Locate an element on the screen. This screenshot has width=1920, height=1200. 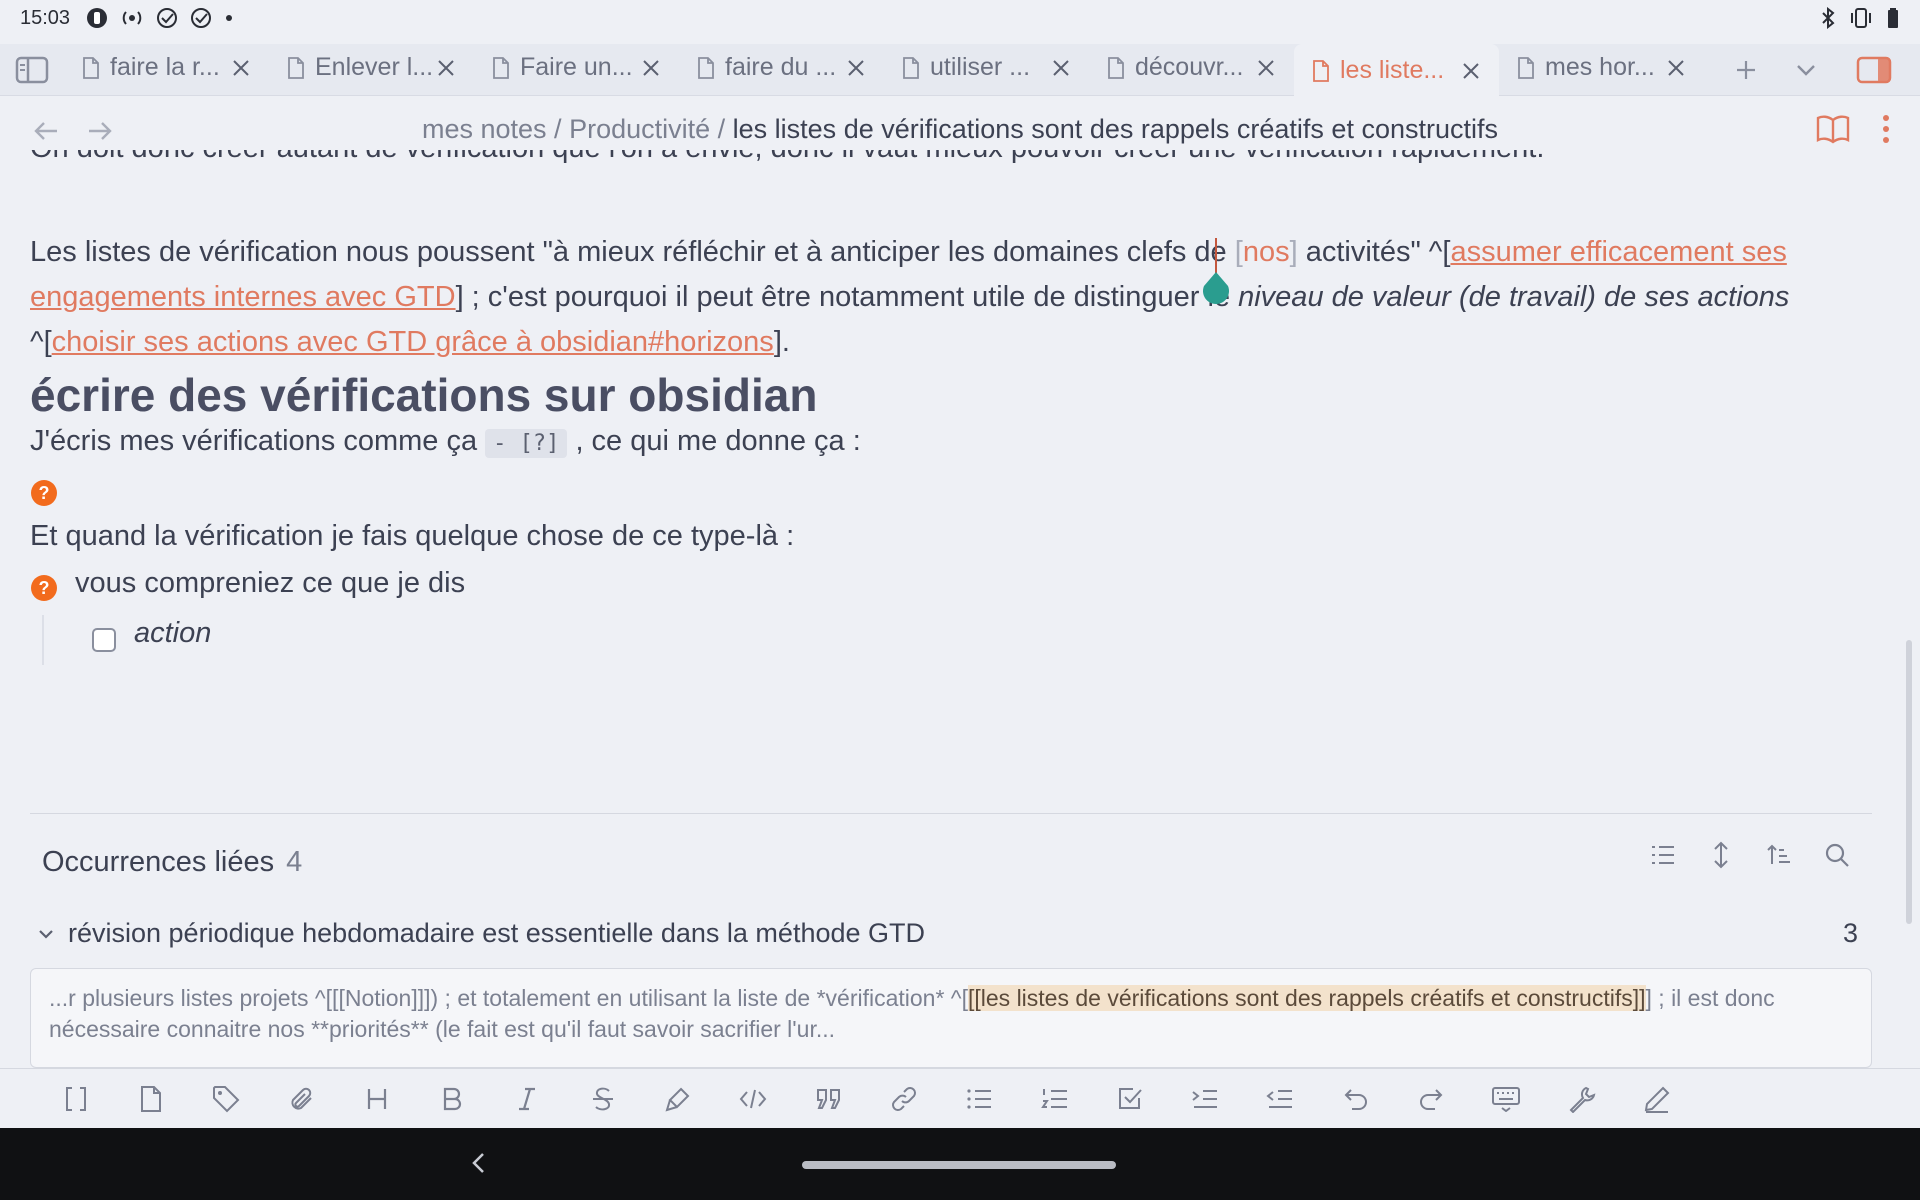
task-checkbox is located at coordinates (104, 640).